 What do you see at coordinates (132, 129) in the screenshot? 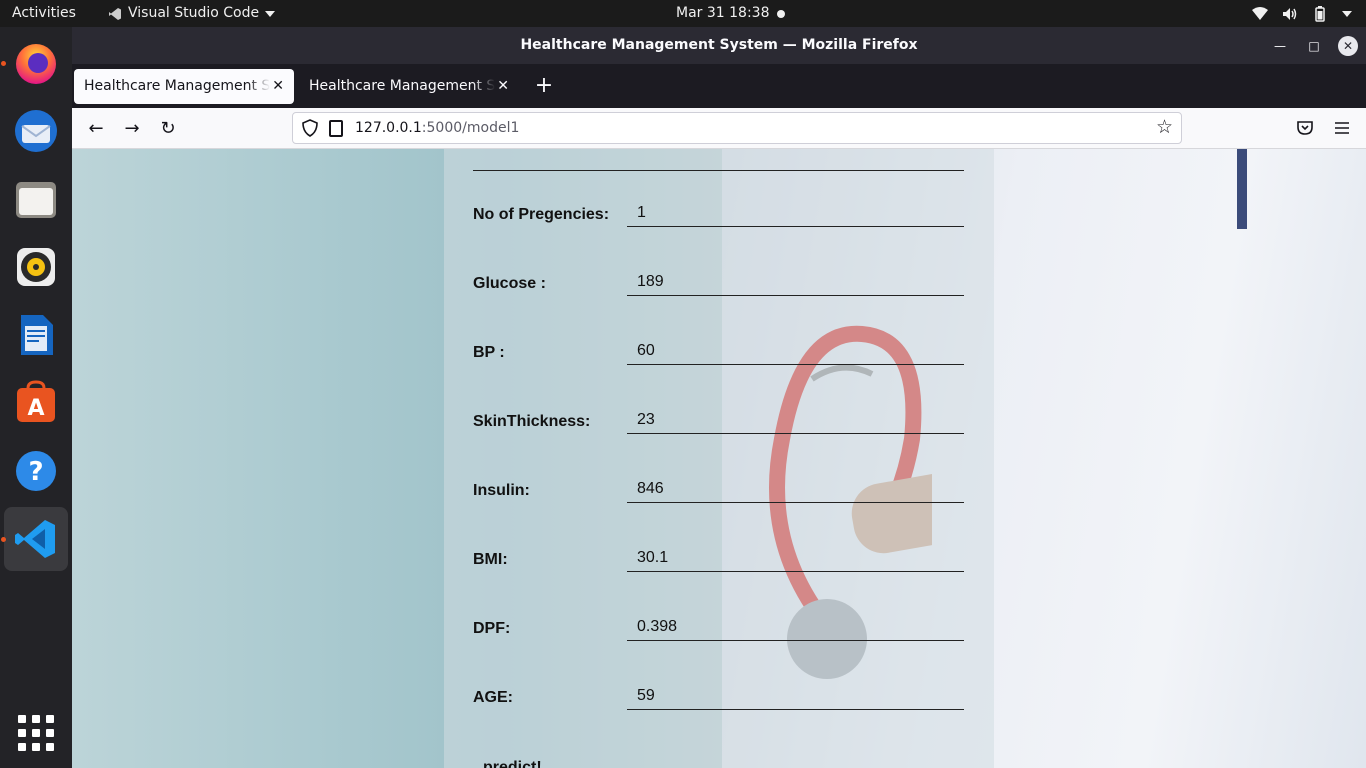
I see `forward-icon: →` at bounding box center [132, 129].